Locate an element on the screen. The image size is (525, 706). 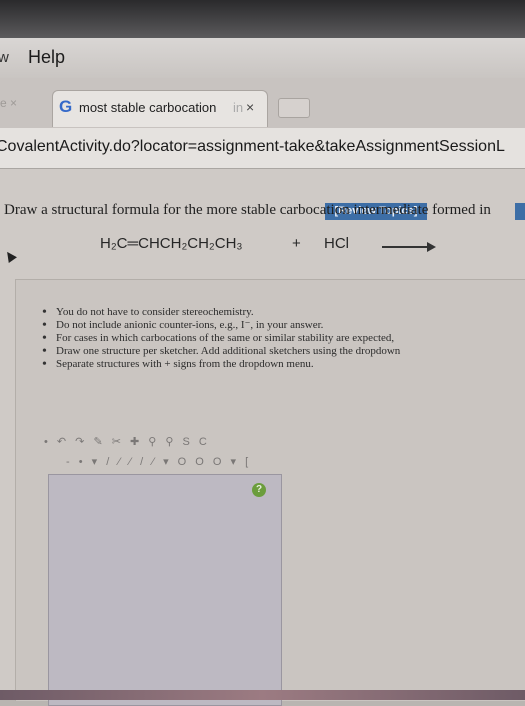
menu-bar: w Help is located at coordinates (262, 58).